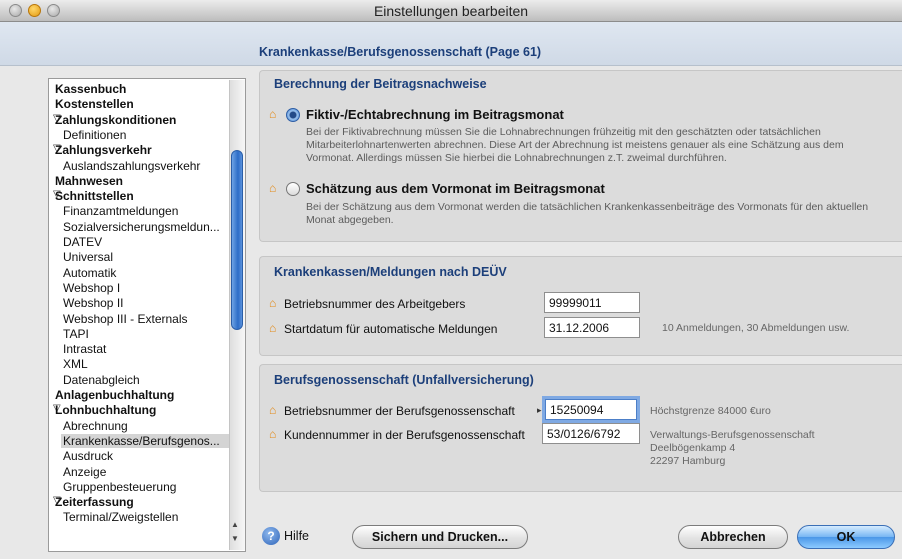  Describe the element at coordinates (94, 104) in the screenshot. I see `sidebar-item: Kostenstellen` at that location.